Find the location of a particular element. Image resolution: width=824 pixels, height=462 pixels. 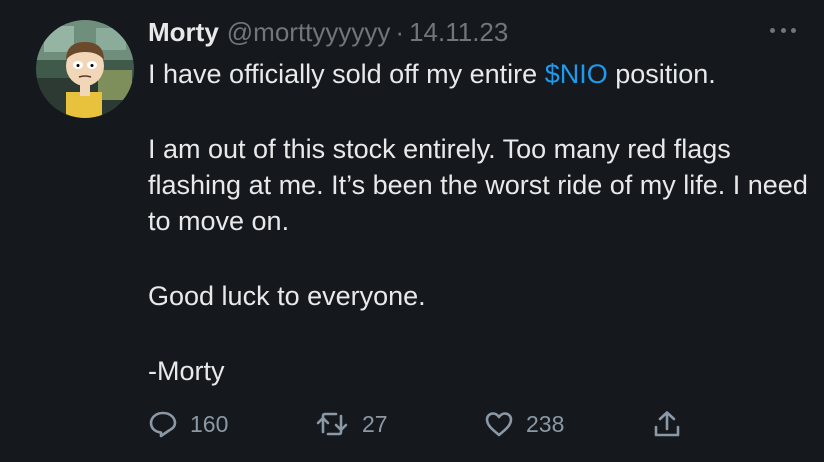

heart-icon is located at coordinates (499, 424).